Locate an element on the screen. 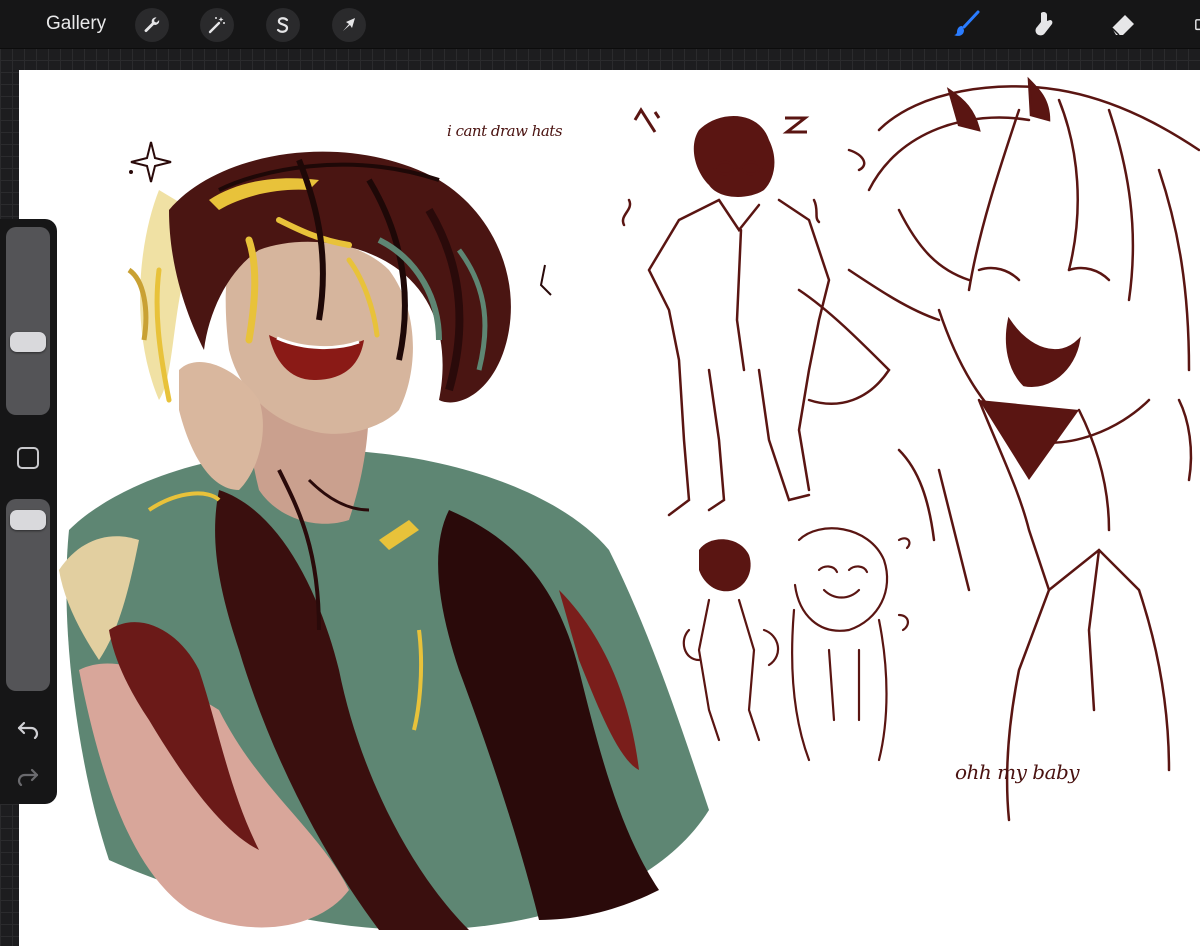 Image resolution: width=1200 pixels, height=946 pixels. smudge-icon is located at coordinates (1044, 23).